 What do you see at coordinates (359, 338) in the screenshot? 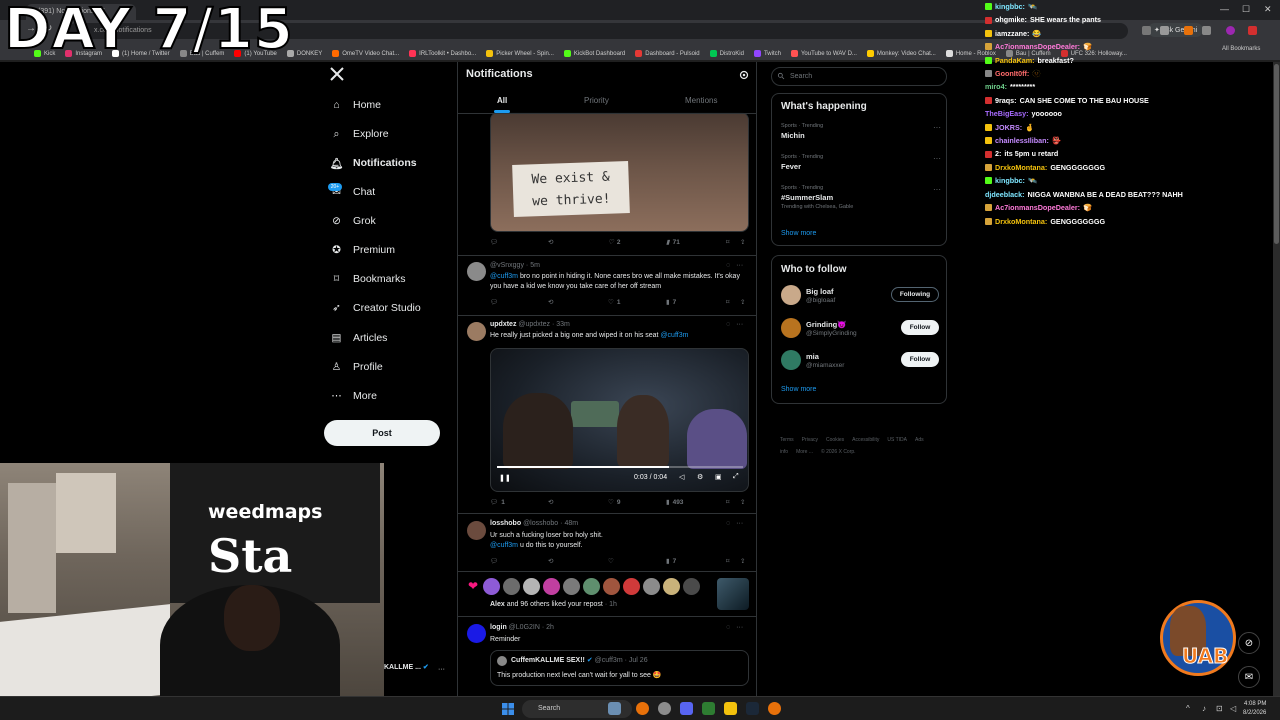
I see `sidebar-item-articles: ▤ Articles` at bounding box center [359, 338].